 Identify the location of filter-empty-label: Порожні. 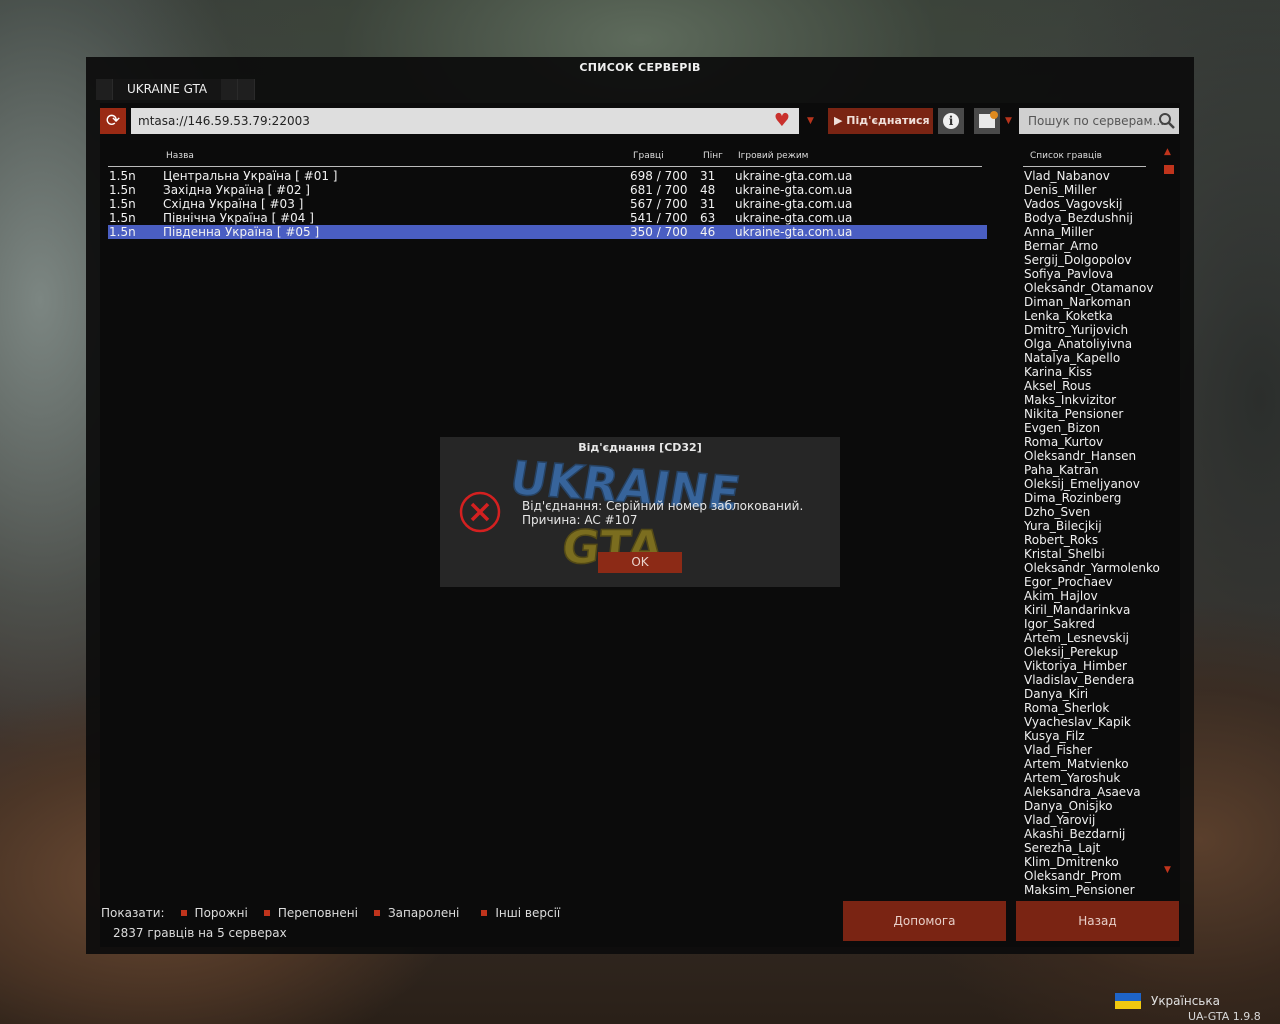
(221, 913).